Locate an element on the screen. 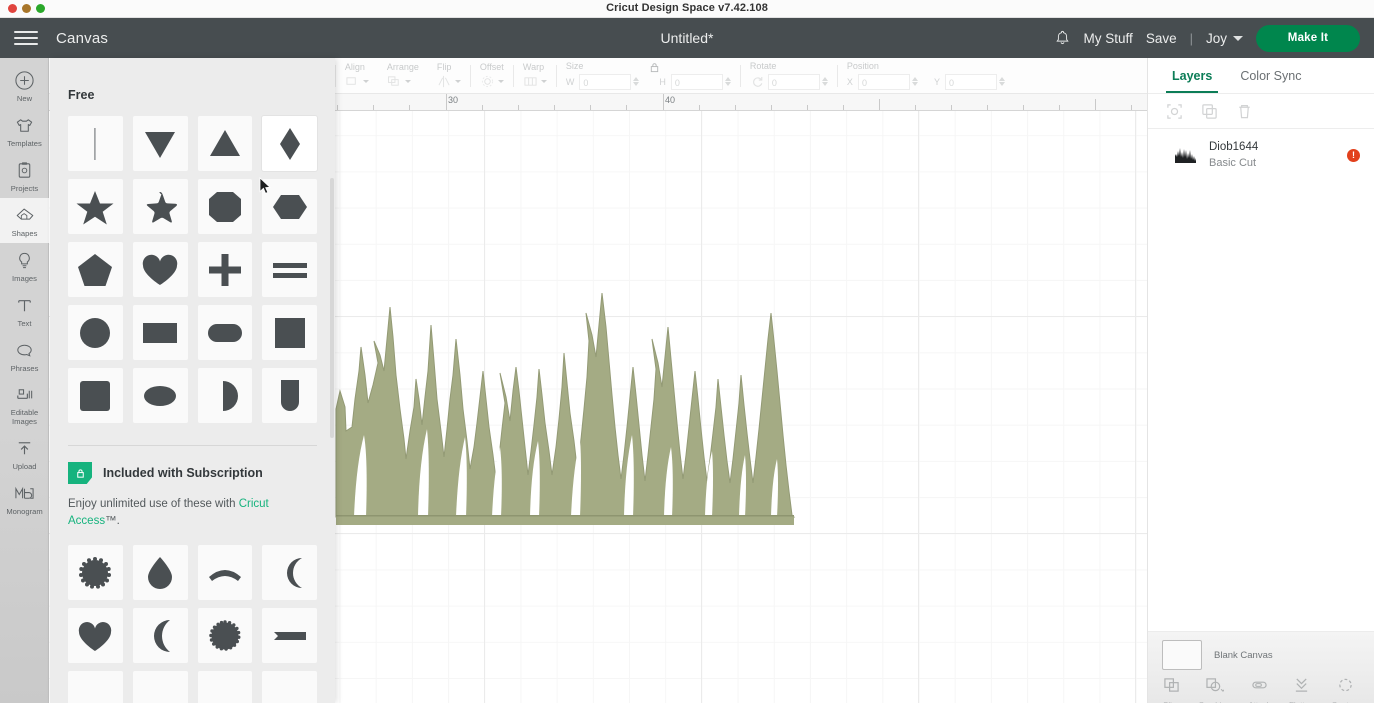  shape-tile-triangle-up is located at coordinates (225, 143).